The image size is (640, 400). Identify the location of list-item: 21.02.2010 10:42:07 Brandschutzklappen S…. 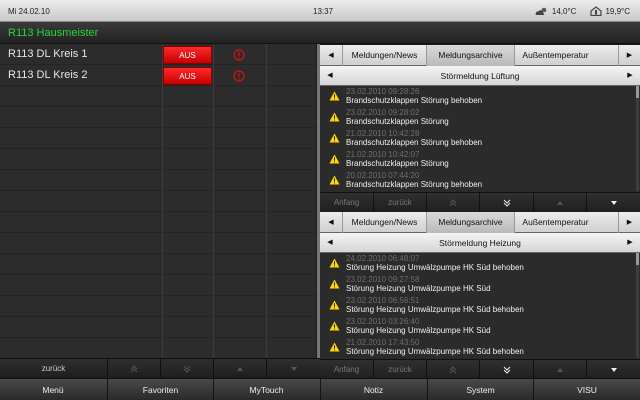
(480, 159).